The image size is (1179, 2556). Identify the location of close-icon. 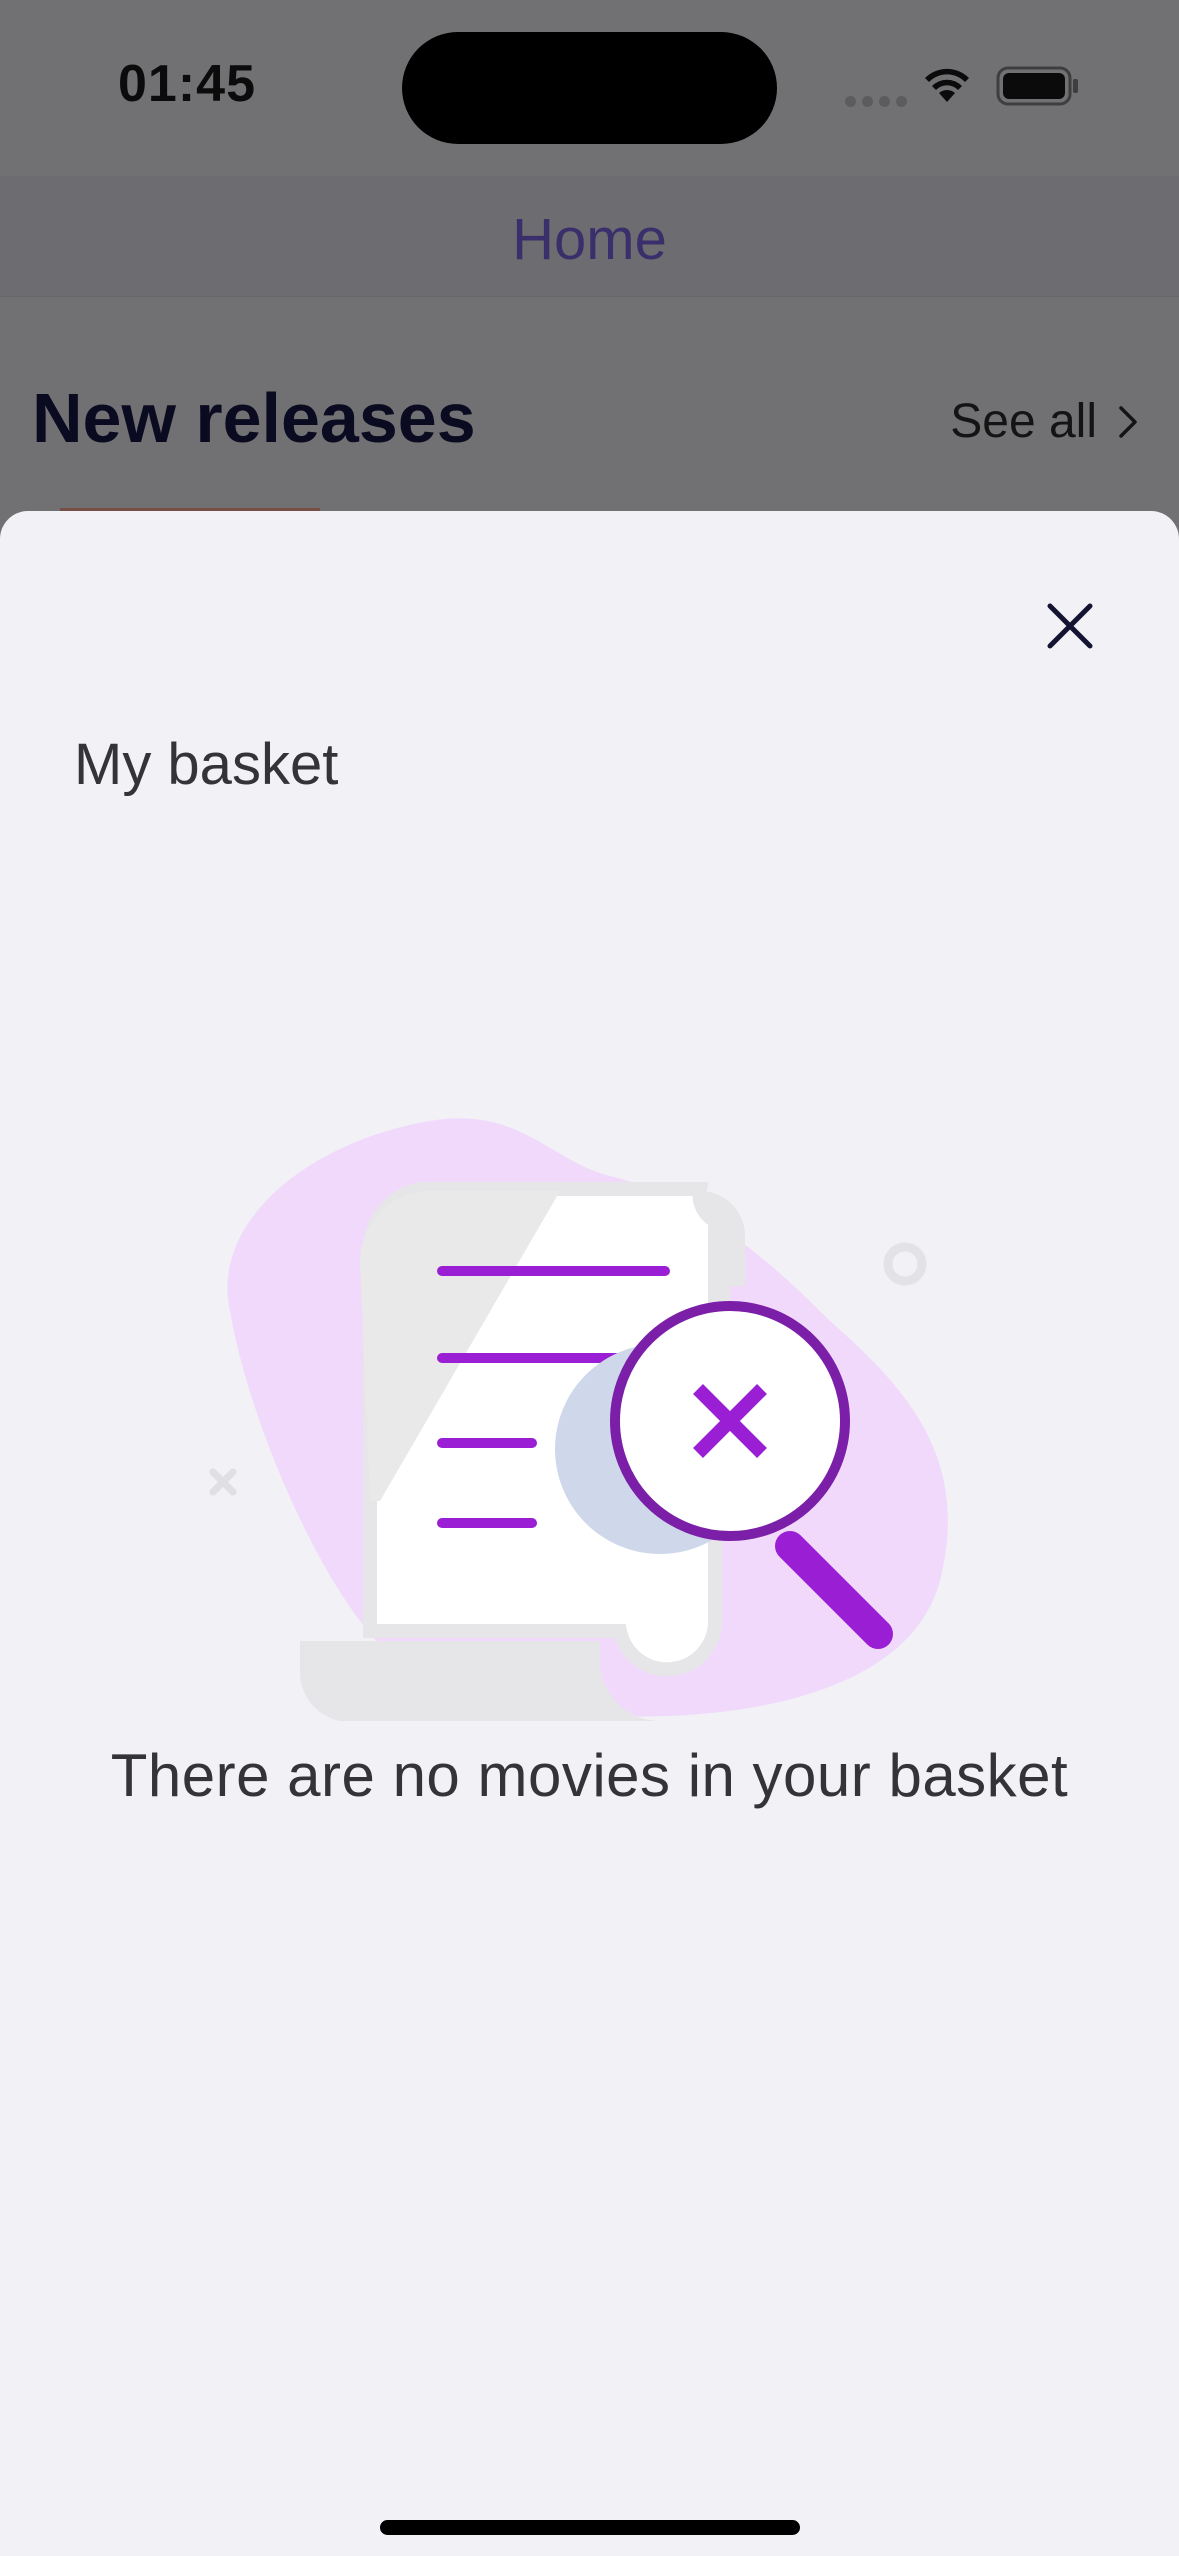
(1070, 626).